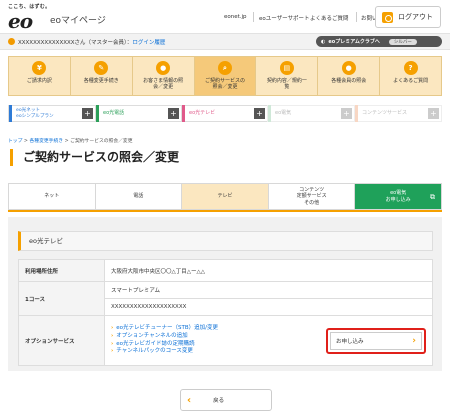  I want to click on breadcrumb: トップ > 各種変更手続き > ご契約サービスの照会／変更, so click(70, 141).